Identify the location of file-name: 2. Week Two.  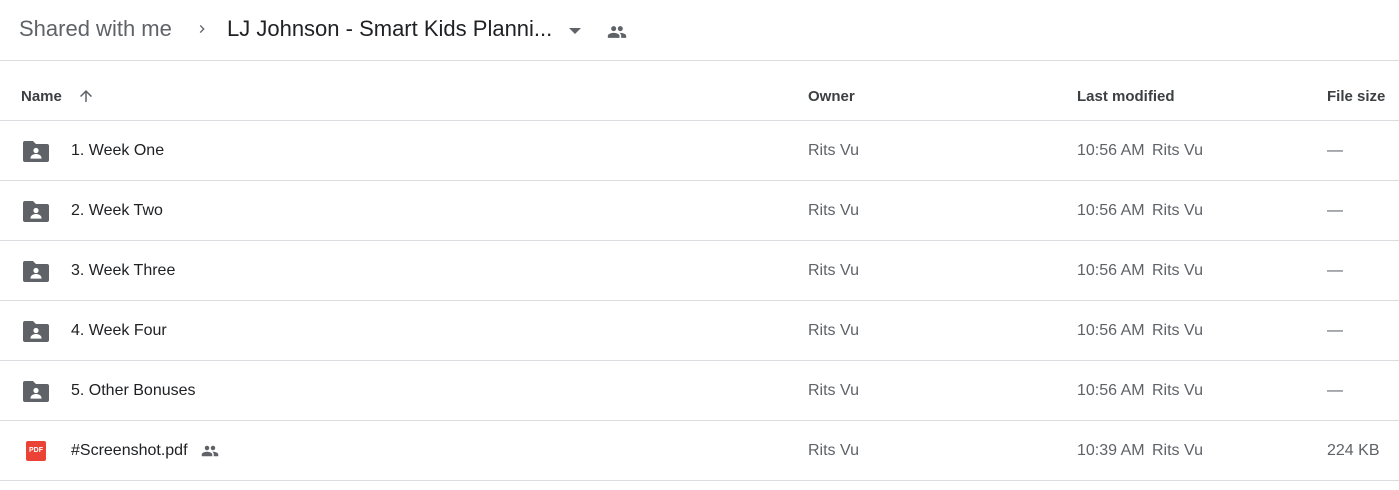
(117, 210).